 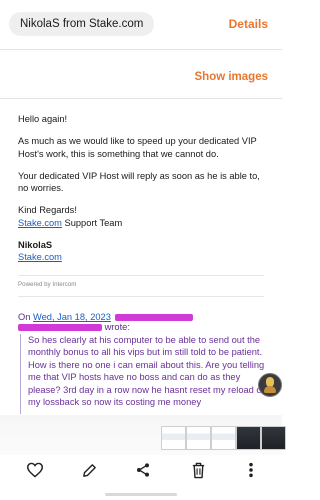 What do you see at coordinates (117, 327) in the screenshot?
I see `quote-wrote: wrote:` at bounding box center [117, 327].